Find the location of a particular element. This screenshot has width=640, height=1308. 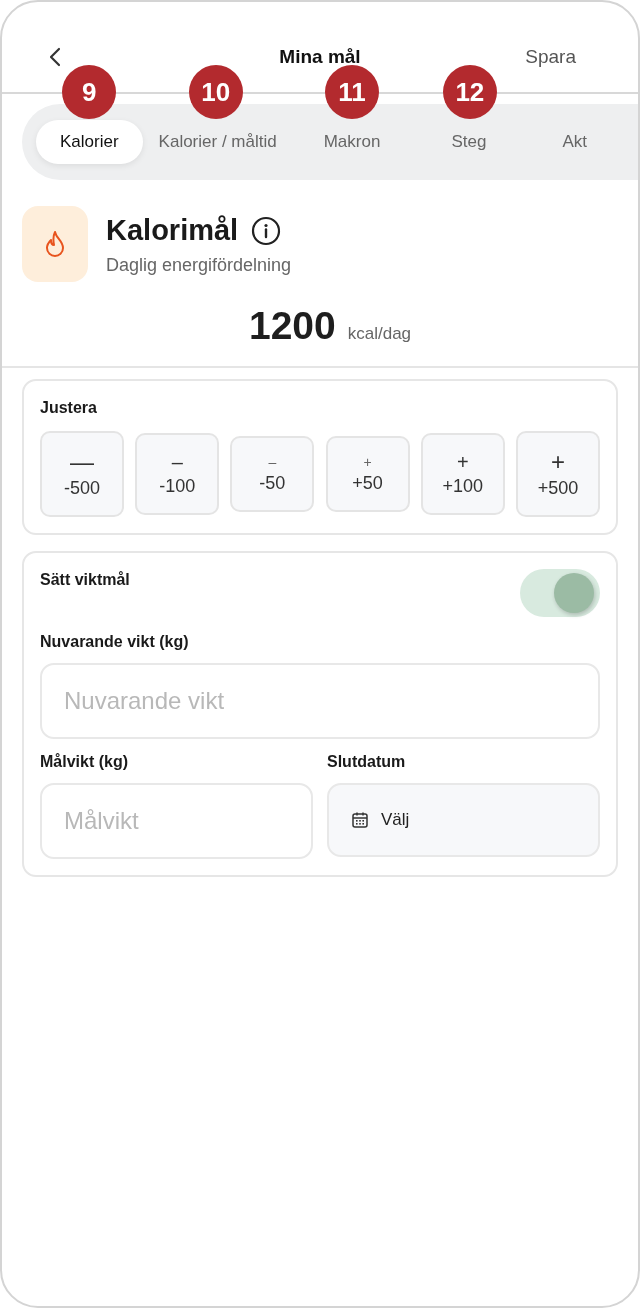

info-icon is located at coordinates (266, 230).